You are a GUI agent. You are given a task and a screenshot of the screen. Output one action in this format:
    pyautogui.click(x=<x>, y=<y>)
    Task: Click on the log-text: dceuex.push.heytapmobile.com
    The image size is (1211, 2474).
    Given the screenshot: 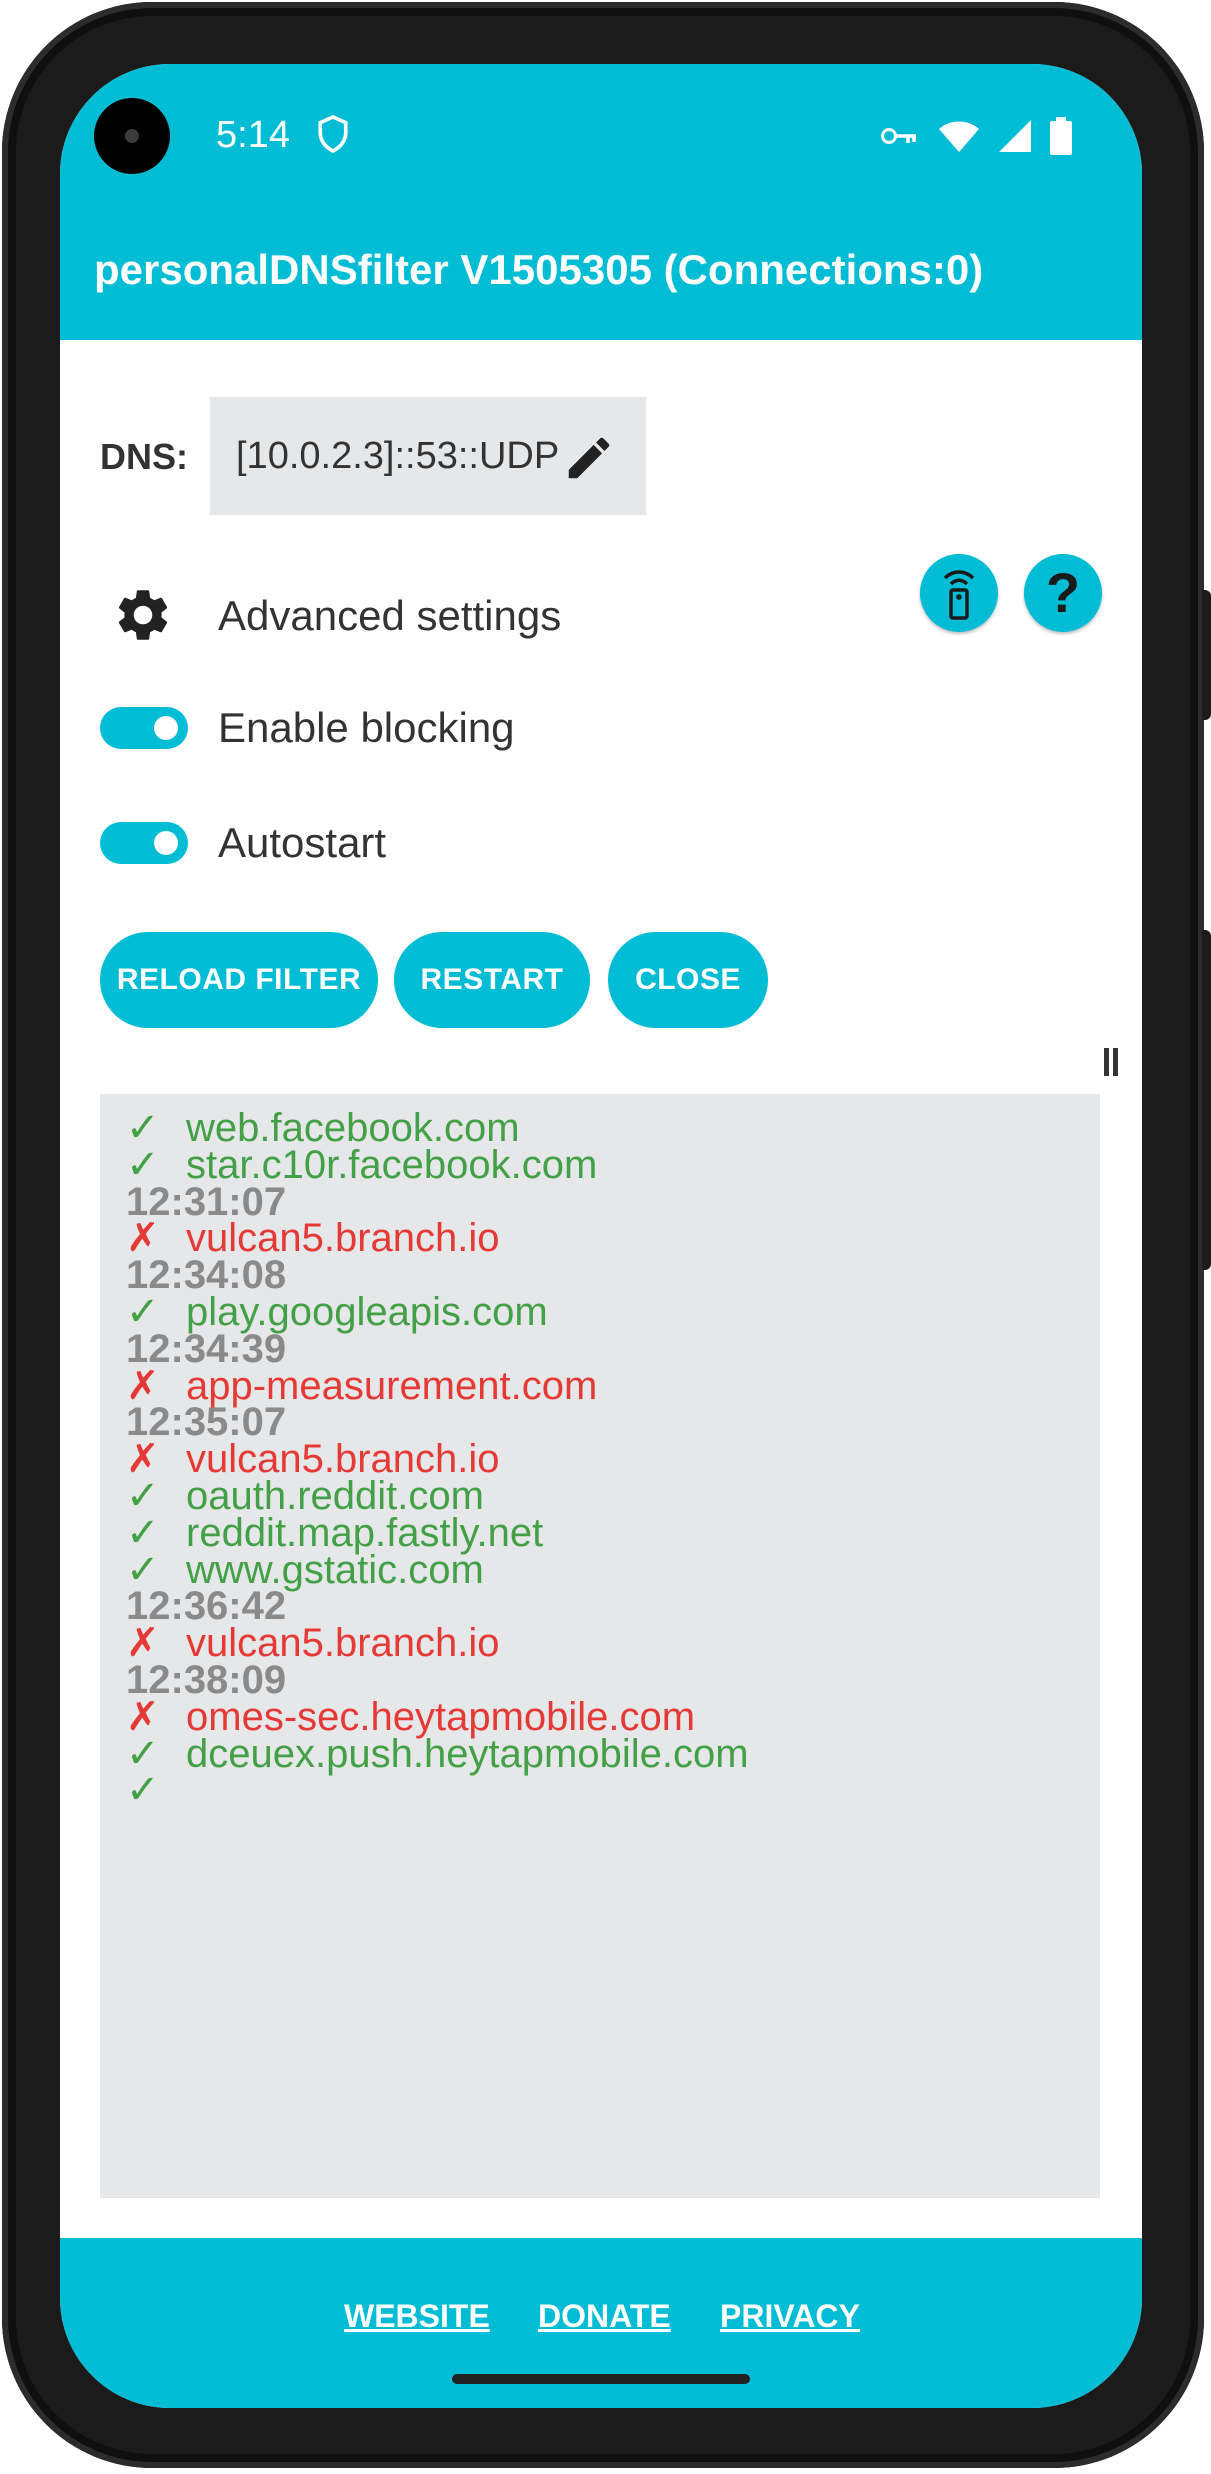 What is the action you would take?
    pyautogui.click(x=467, y=1753)
    